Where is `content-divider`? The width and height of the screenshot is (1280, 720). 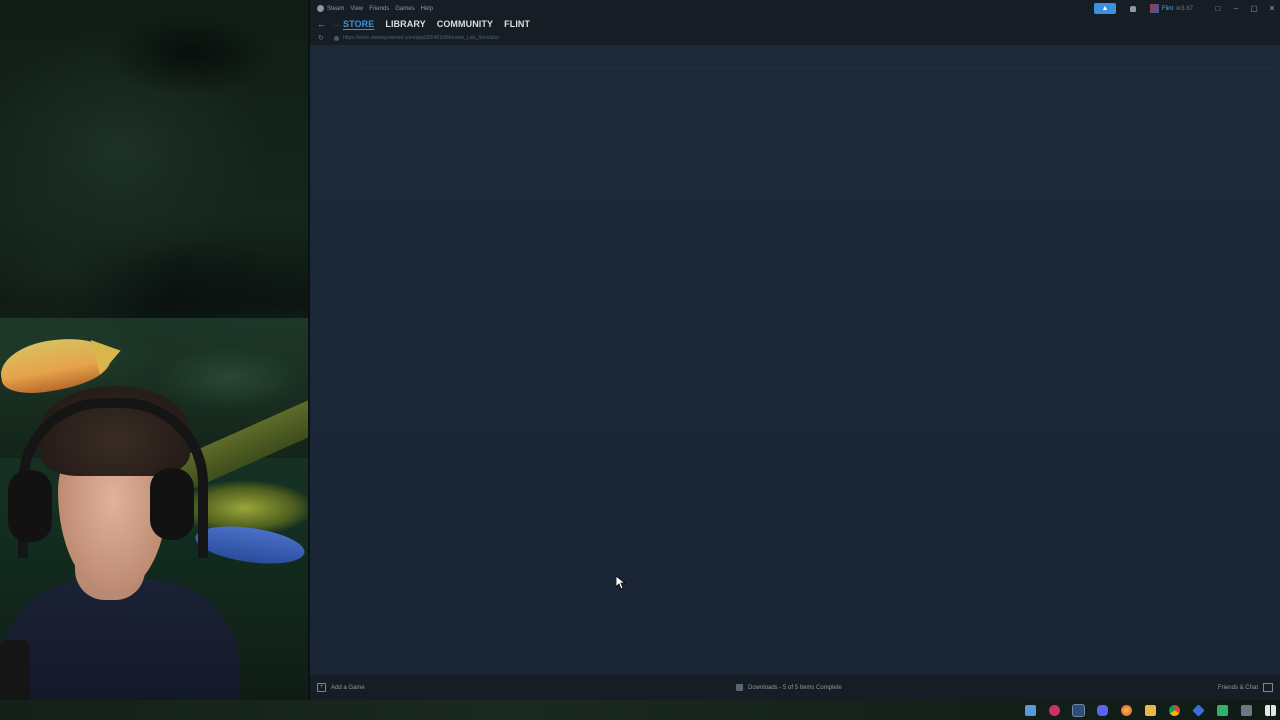 content-divider is located at coordinates (815, 68).